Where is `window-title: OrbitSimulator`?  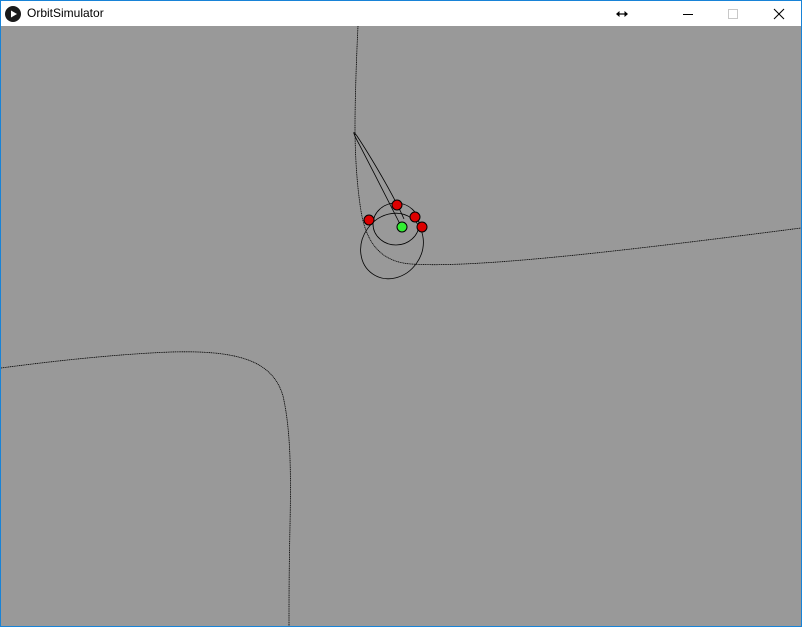 window-title: OrbitSimulator is located at coordinates (65, 13).